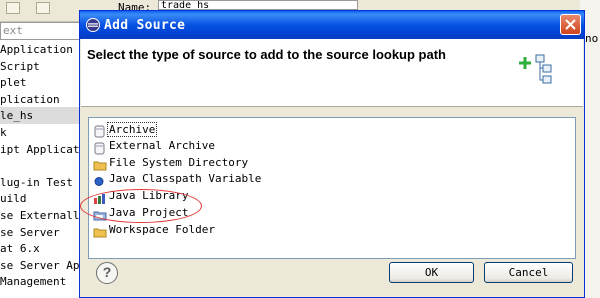 The height and width of the screenshot is (298, 600). I want to click on launch-config-item: Application, so click(41, 49).